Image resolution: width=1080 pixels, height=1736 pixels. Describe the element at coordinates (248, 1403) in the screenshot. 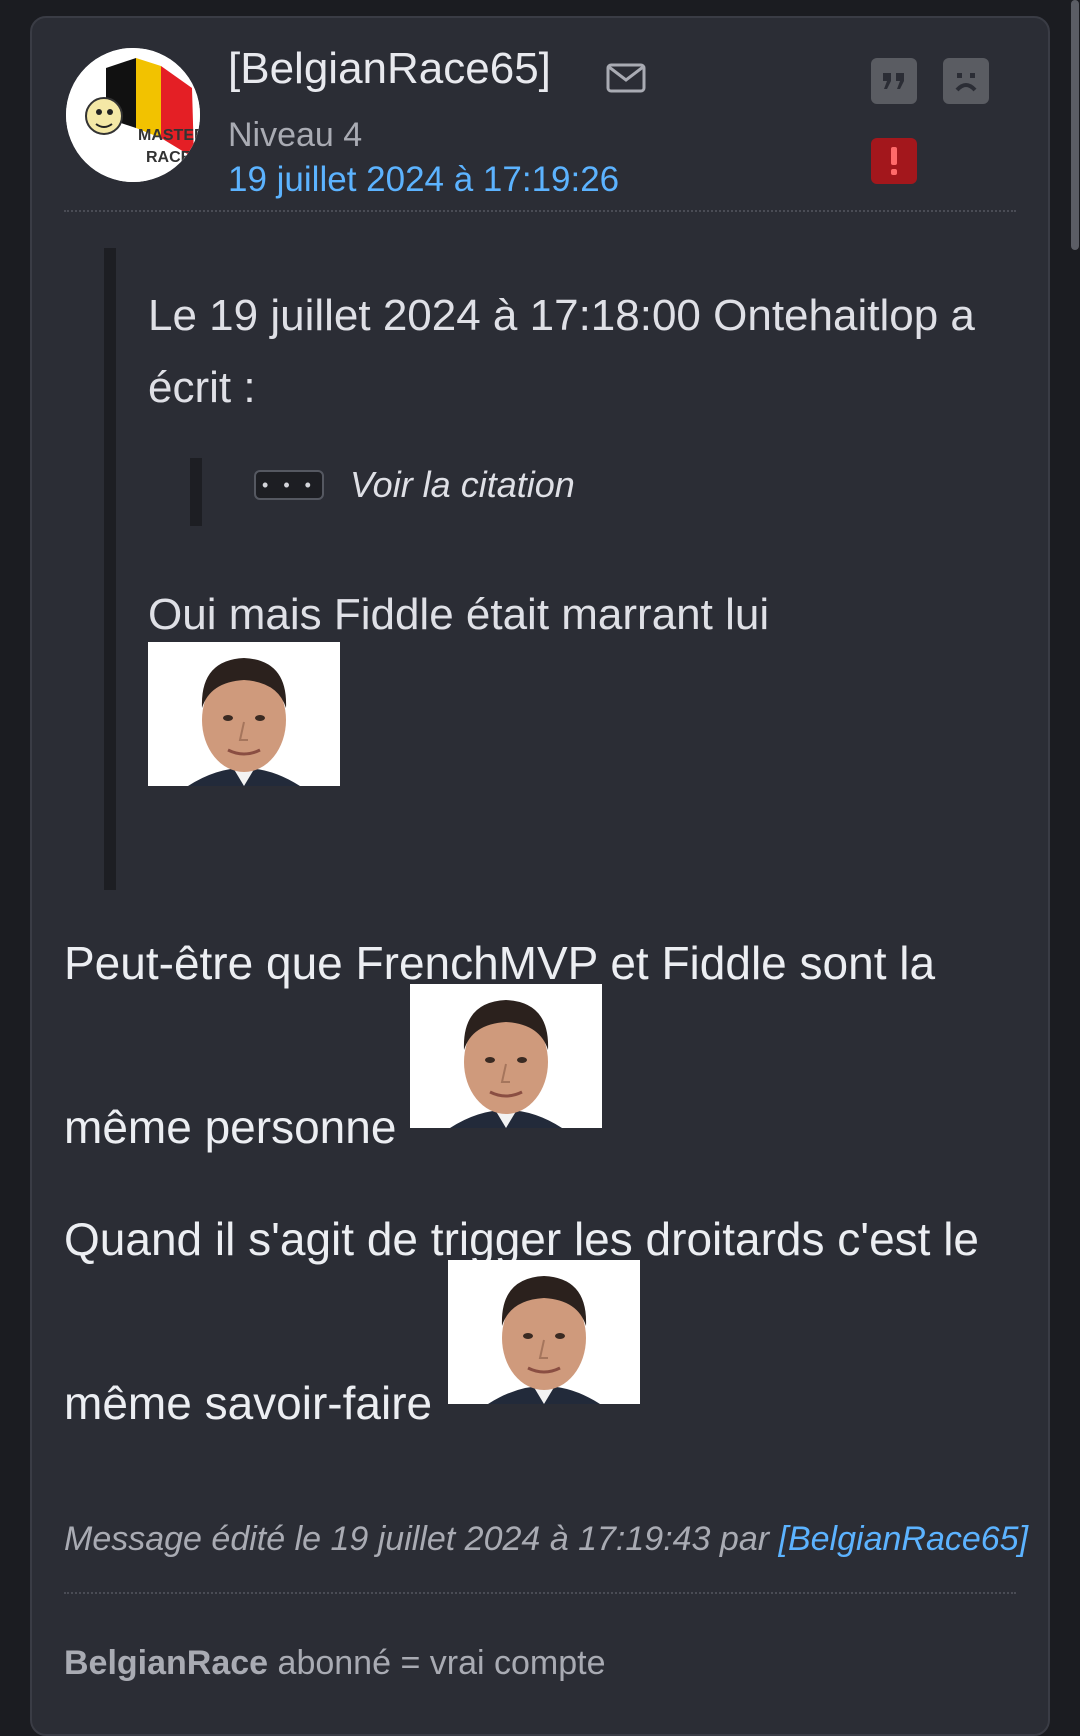

I see `message-line-4: même savoir-faire` at that location.